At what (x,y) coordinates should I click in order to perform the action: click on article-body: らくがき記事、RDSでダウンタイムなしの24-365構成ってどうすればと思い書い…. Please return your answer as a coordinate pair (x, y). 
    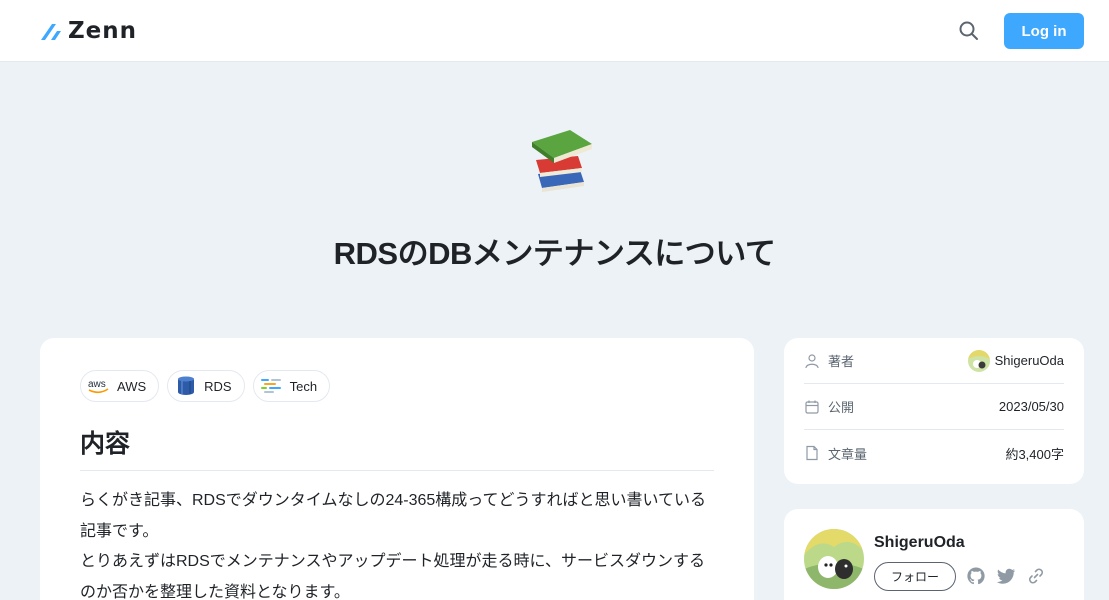
    Looking at the image, I should click on (400, 543).